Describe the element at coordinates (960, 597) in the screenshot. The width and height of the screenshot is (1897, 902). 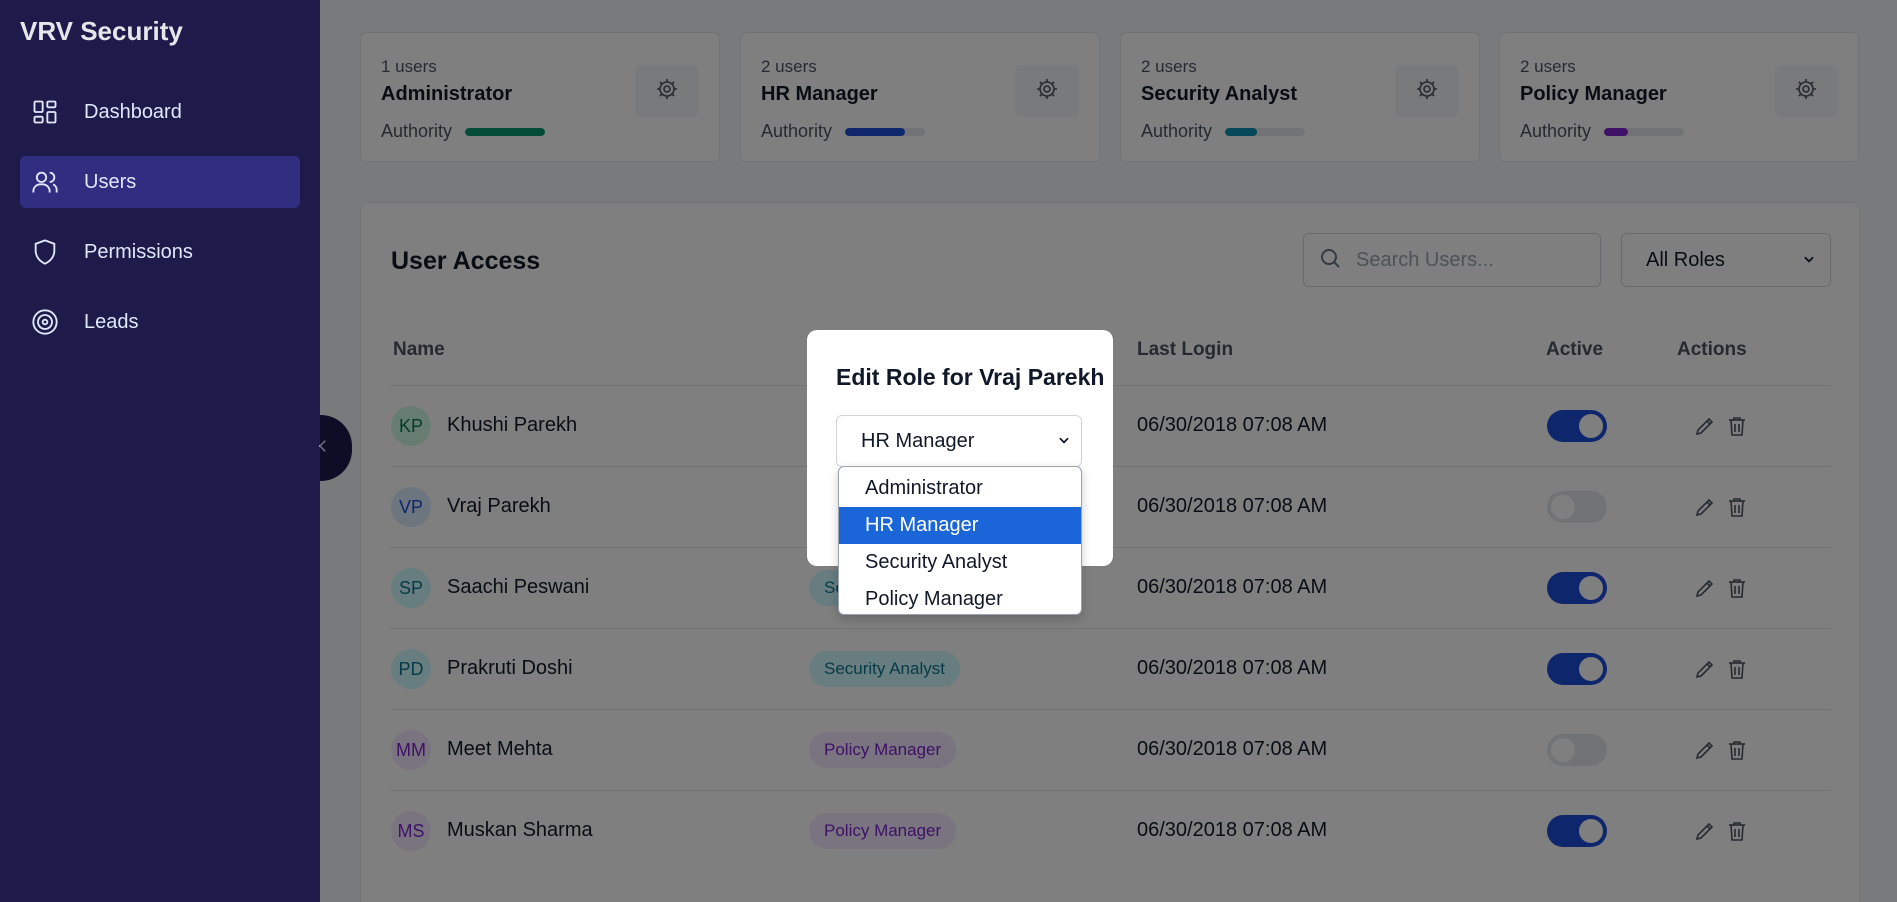
I see `role-option-policy-manager: Policy Manager` at that location.